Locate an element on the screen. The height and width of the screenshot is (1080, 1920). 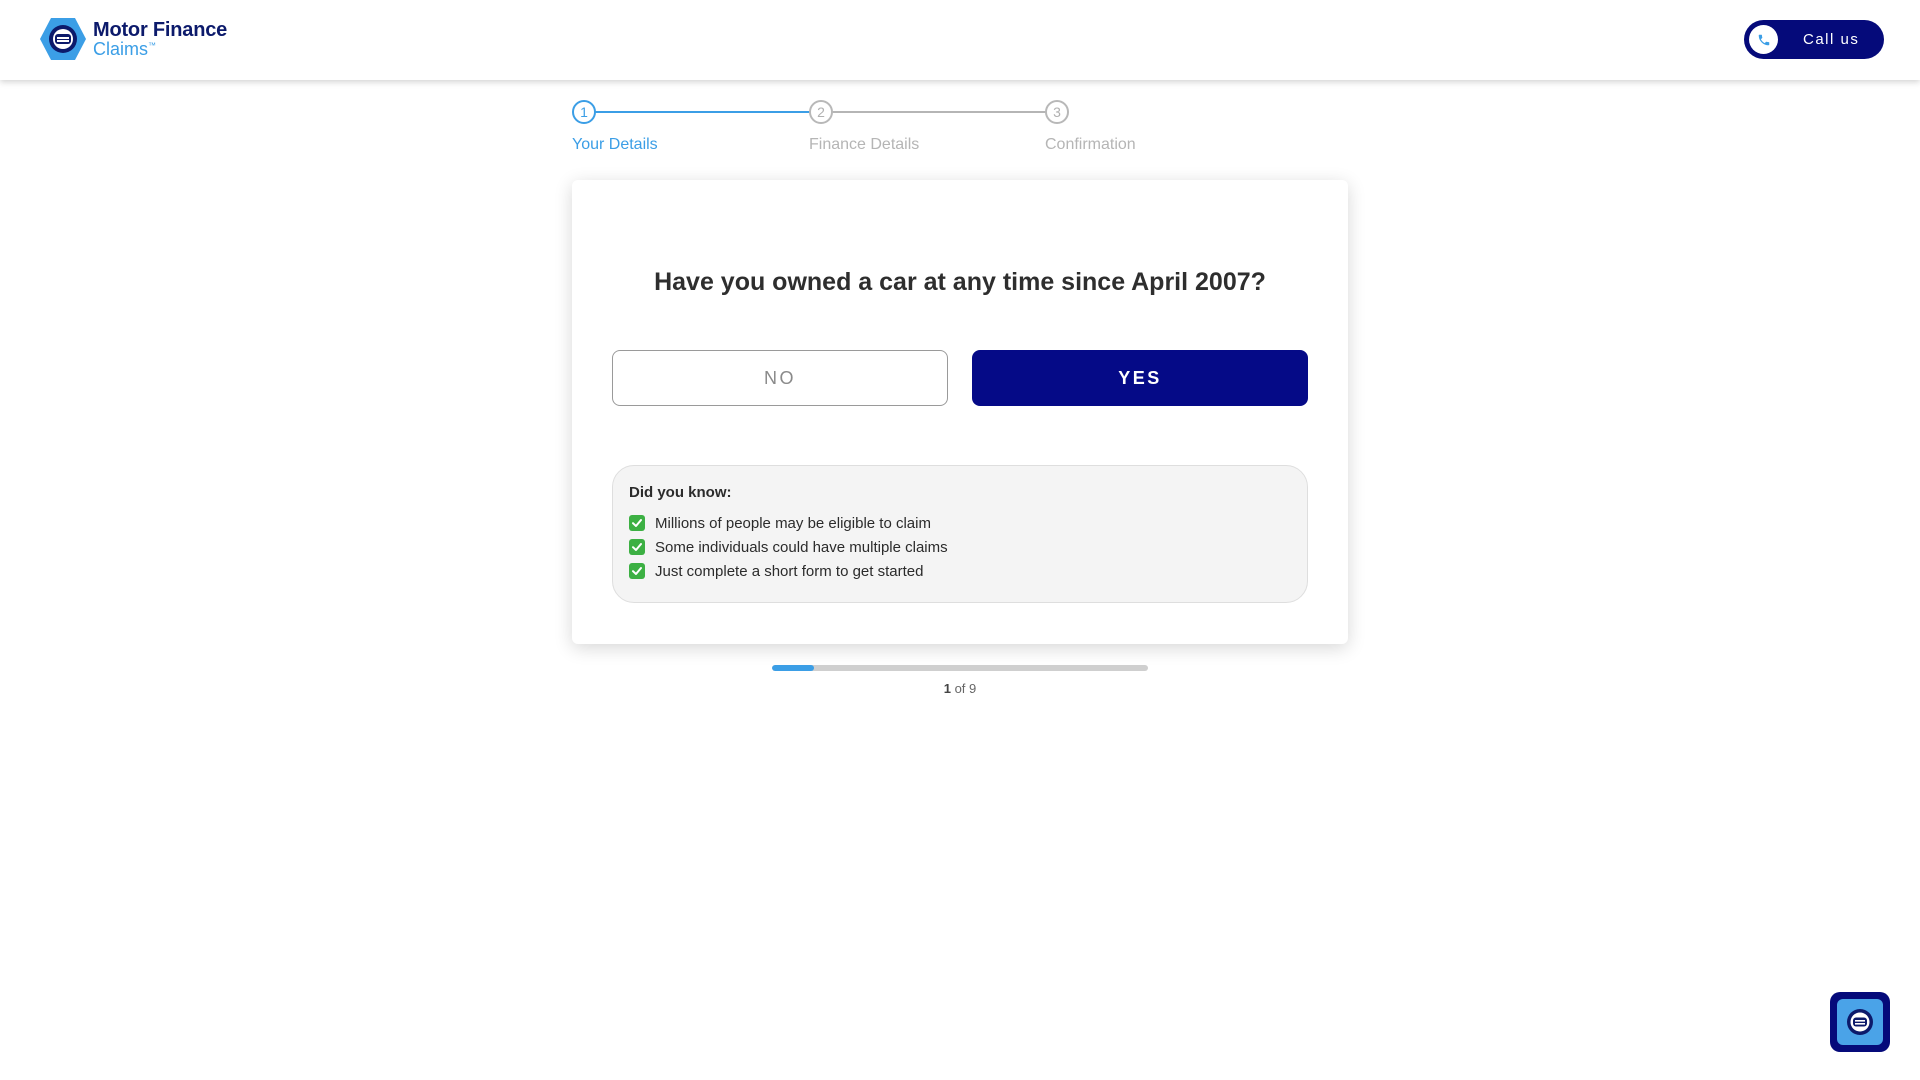
step-1-circle: 1 is located at coordinates (584, 112).